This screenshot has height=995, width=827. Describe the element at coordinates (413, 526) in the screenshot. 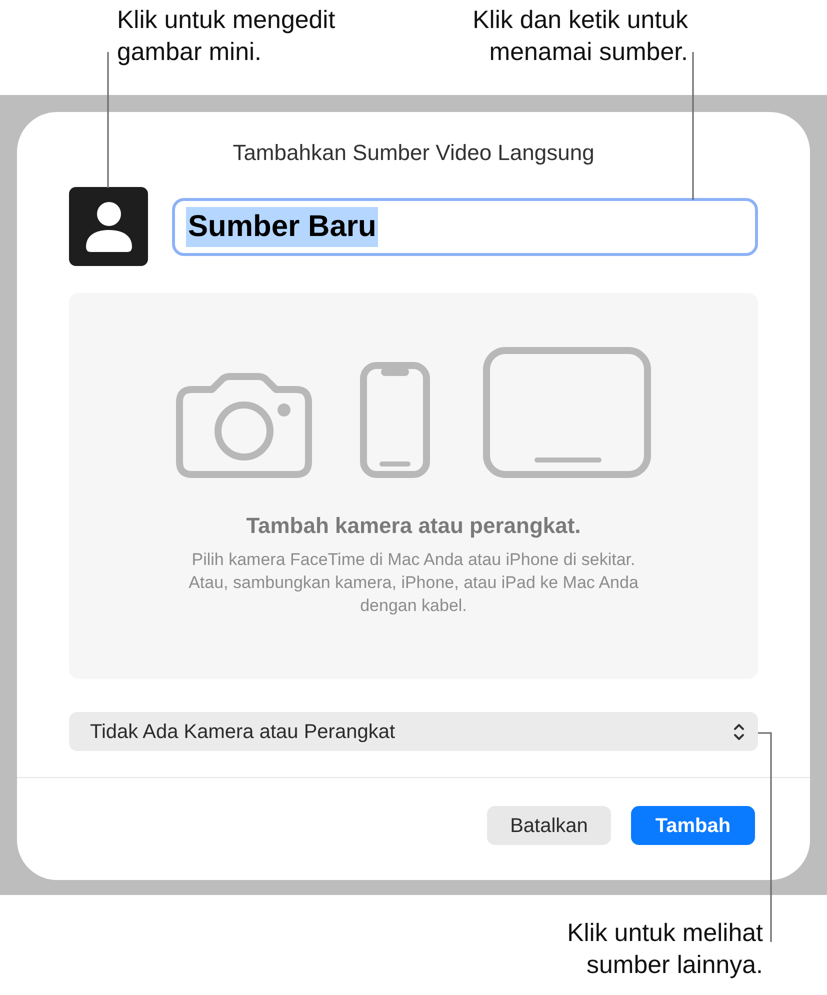

I see `preview-heading: Tambah kamera atau perangkat.` at that location.